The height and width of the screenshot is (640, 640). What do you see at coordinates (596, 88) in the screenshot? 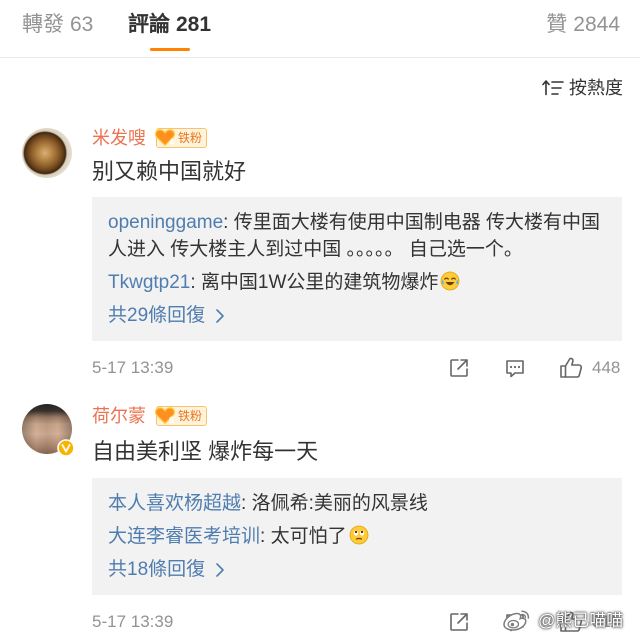
I see `sort-label: 按熱度` at bounding box center [596, 88].